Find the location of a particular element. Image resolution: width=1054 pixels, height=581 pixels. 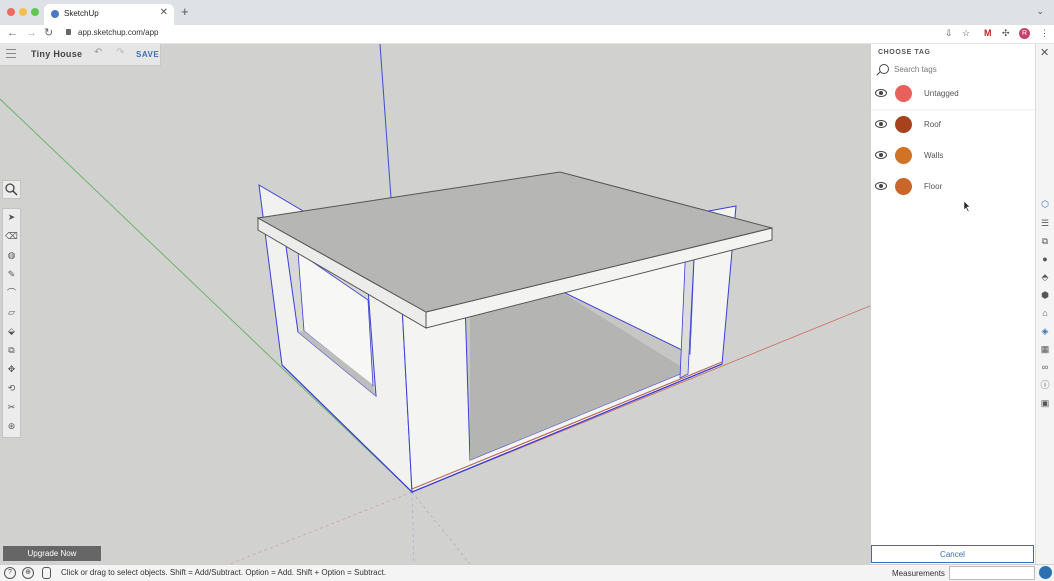

forward-icon: → is located at coordinates (31, 33).